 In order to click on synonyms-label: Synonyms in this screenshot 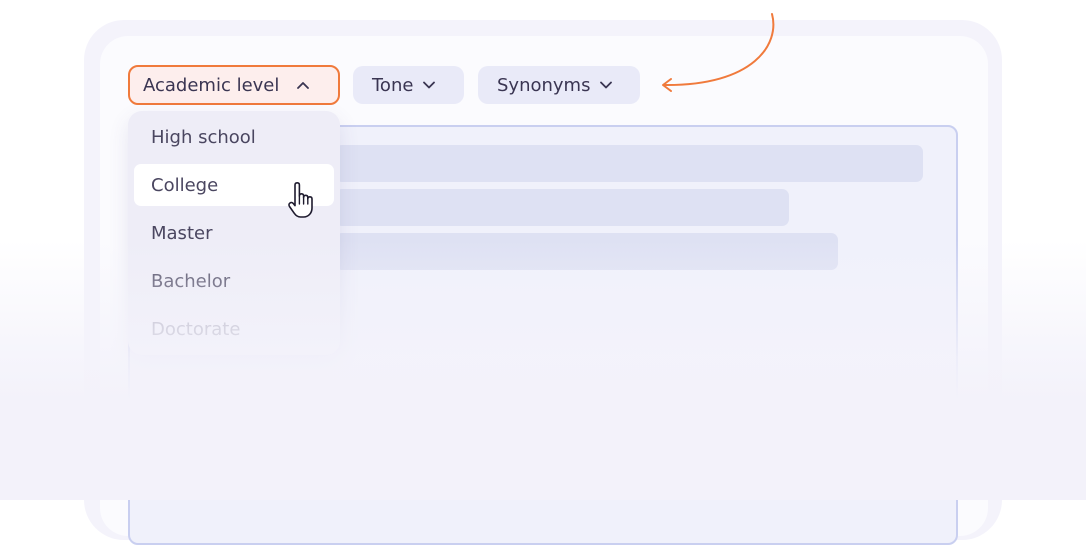, I will do `click(544, 85)`.